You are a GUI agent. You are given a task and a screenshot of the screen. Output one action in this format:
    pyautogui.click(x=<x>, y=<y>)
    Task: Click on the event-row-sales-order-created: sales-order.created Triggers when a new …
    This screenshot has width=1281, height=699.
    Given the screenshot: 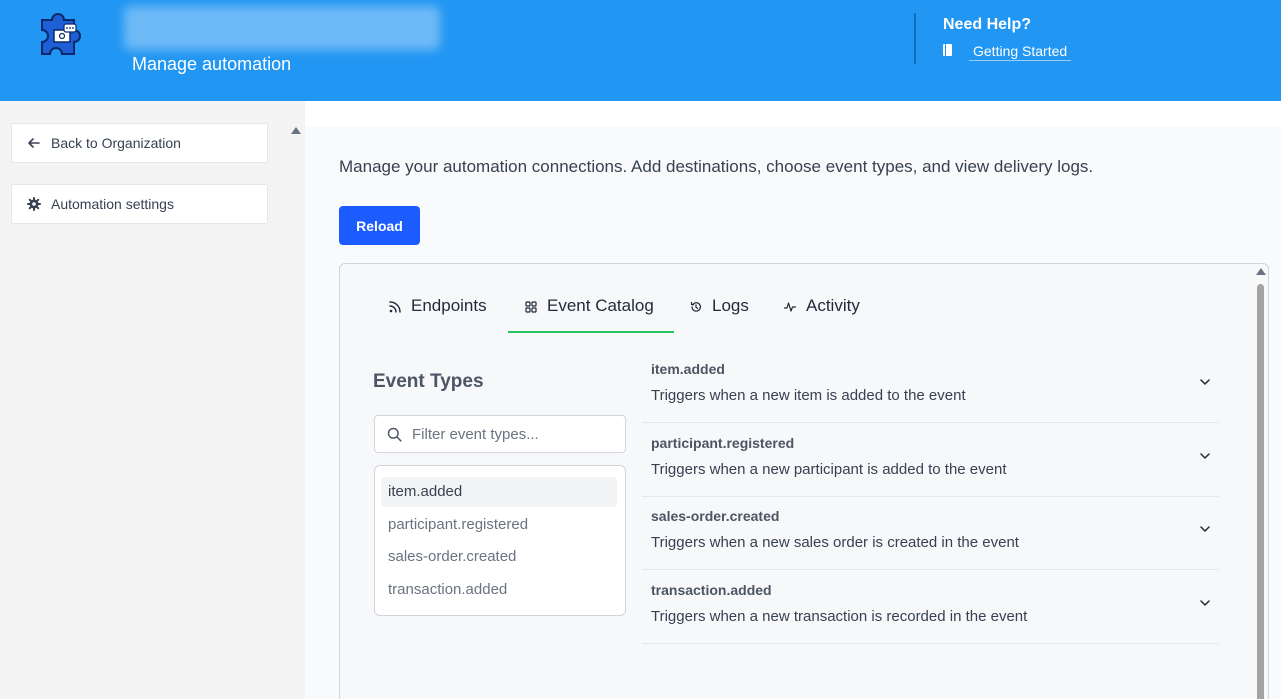 What is the action you would take?
    pyautogui.click(x=930, y=533)
    